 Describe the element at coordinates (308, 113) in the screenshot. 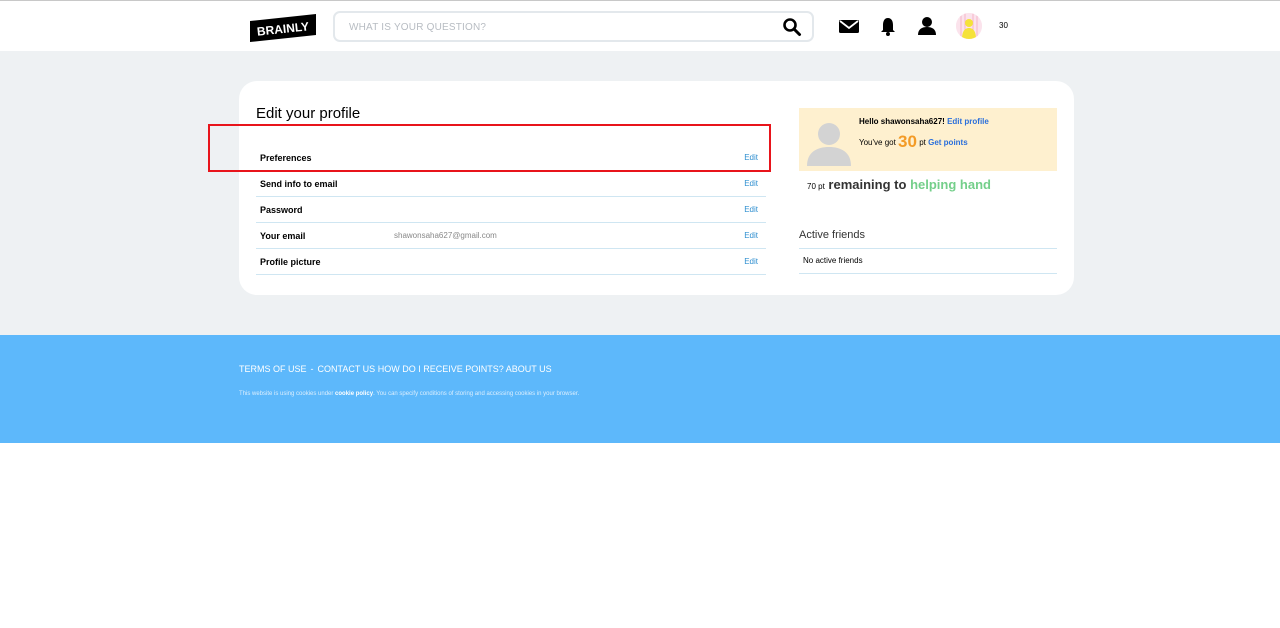

I see `page-title: Edit your profile` at that location.